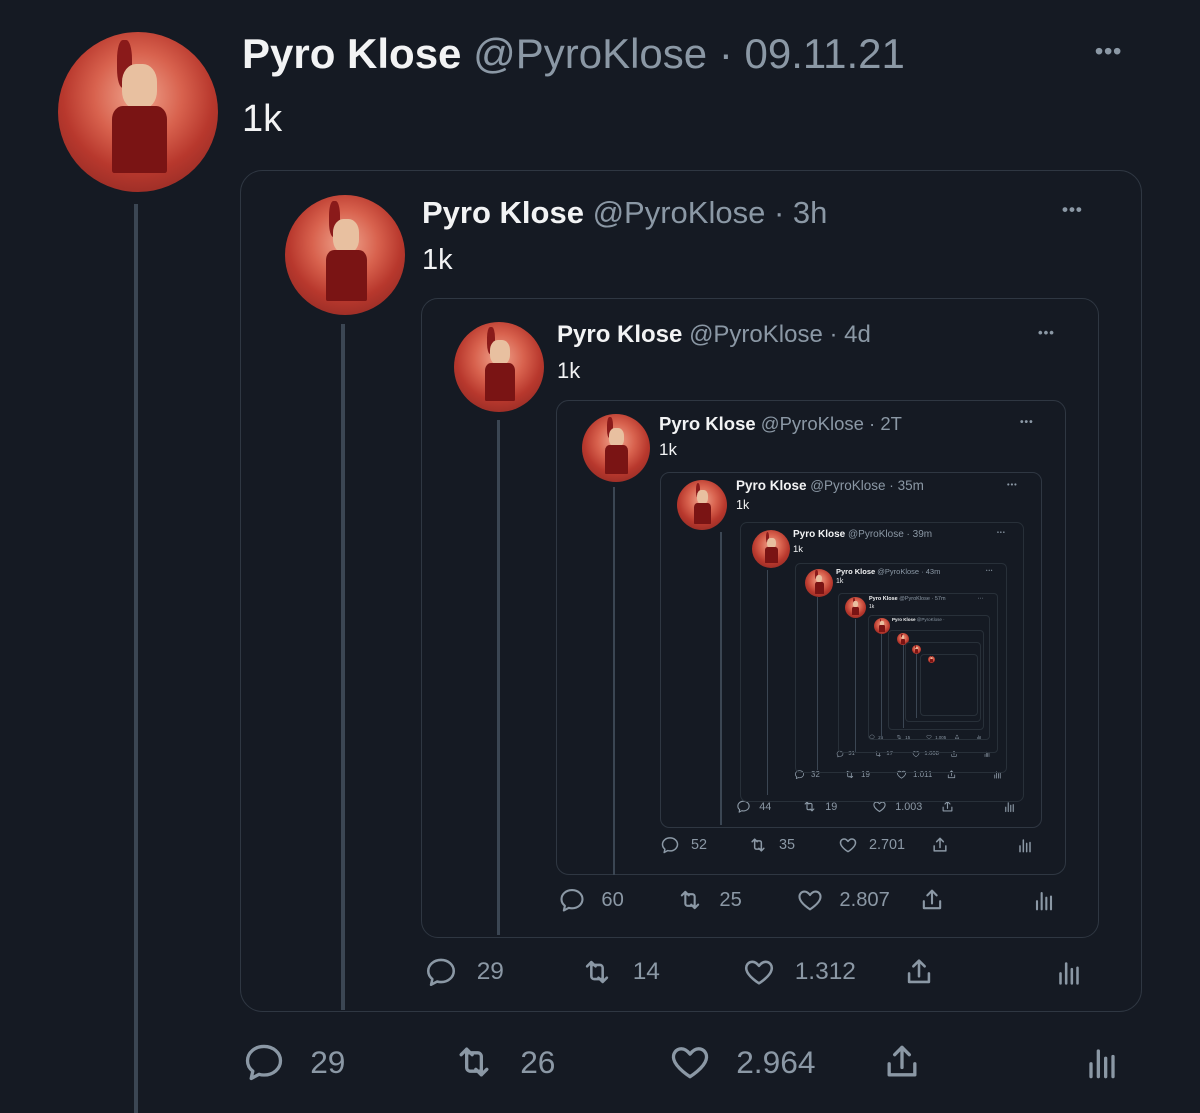  I want to click on retweet-button: 25, so click(709, 900).